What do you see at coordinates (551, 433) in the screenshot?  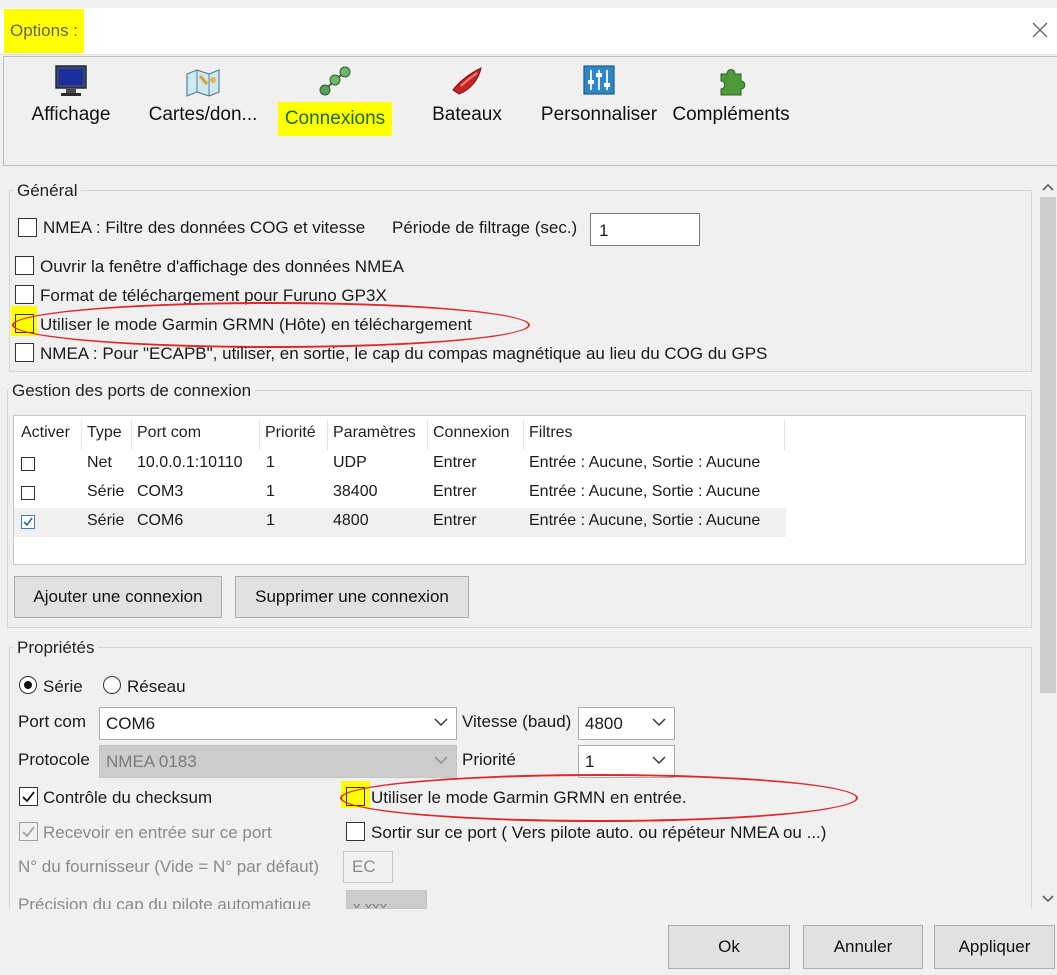 I see `column-header-filtres: Filtres` at bounding box center [551, 433].